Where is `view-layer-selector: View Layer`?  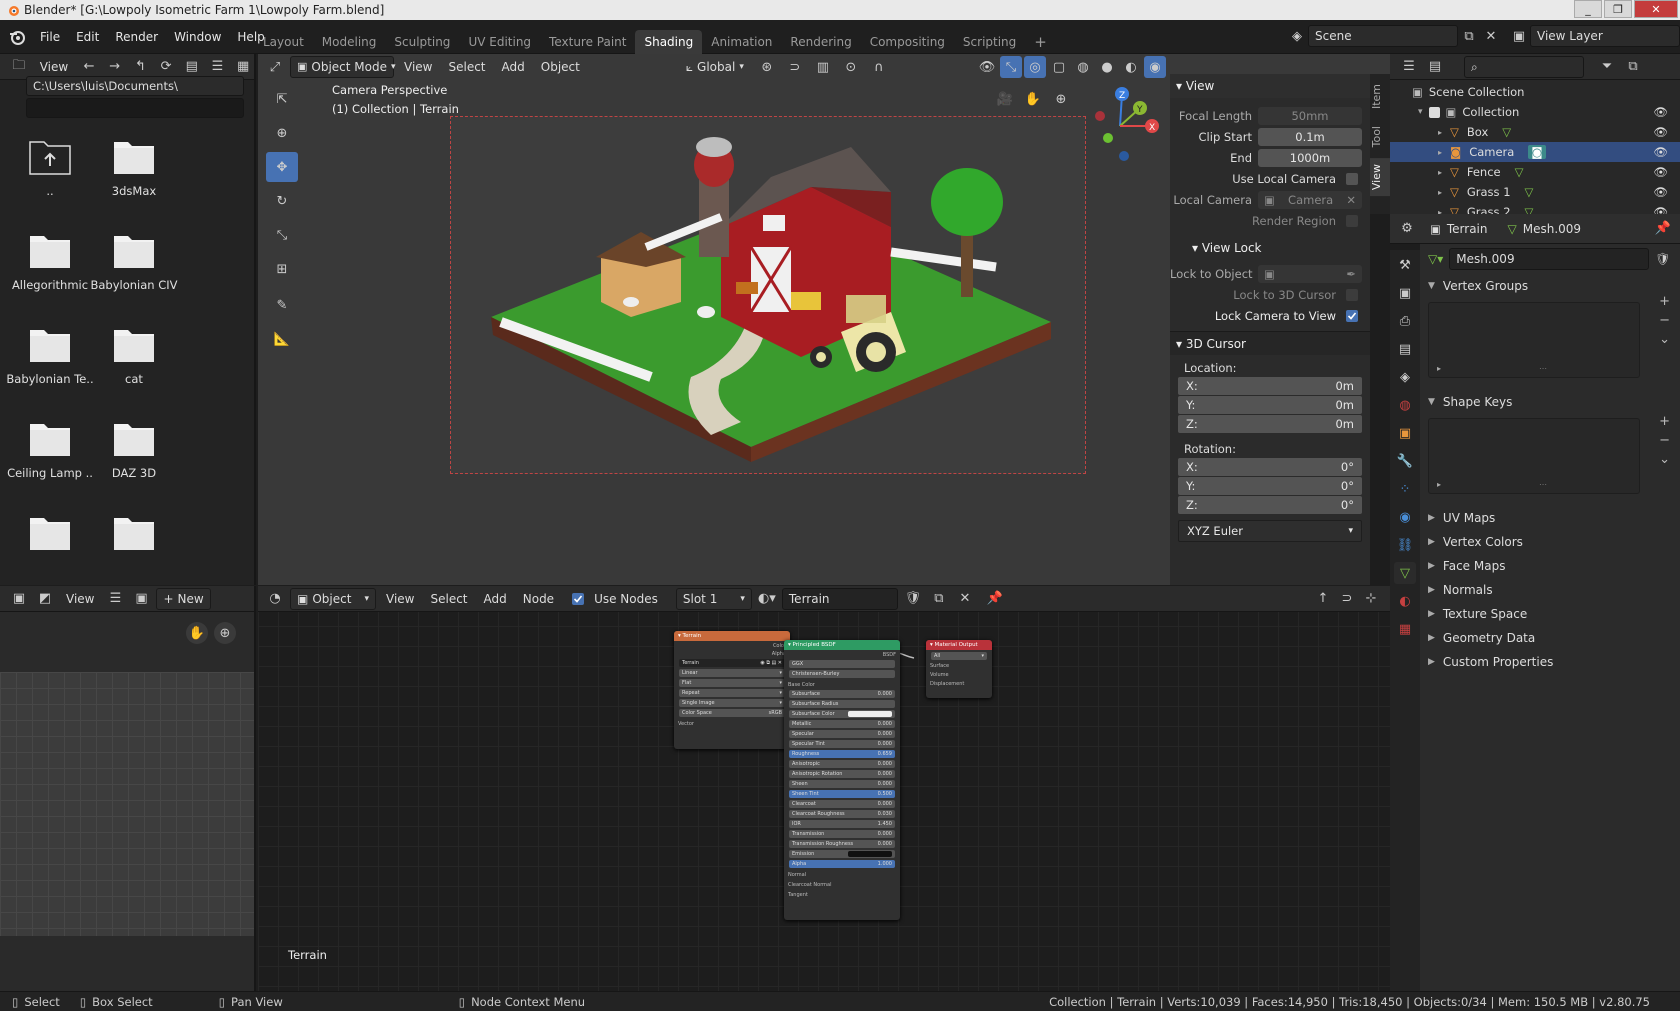 view-layer-selector: View Layer is located at coordinates (1605, 36).